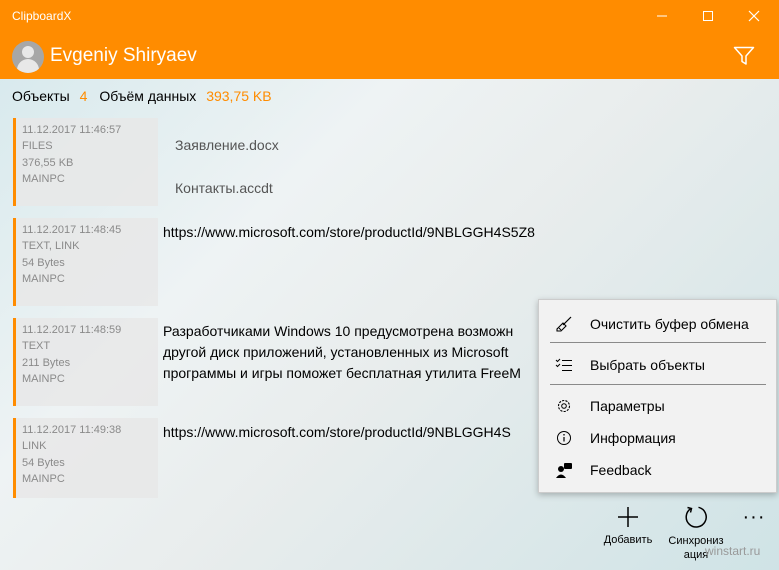 This screenshot has height=570, width=779. I want to click on close-icon, so click(754, 16).